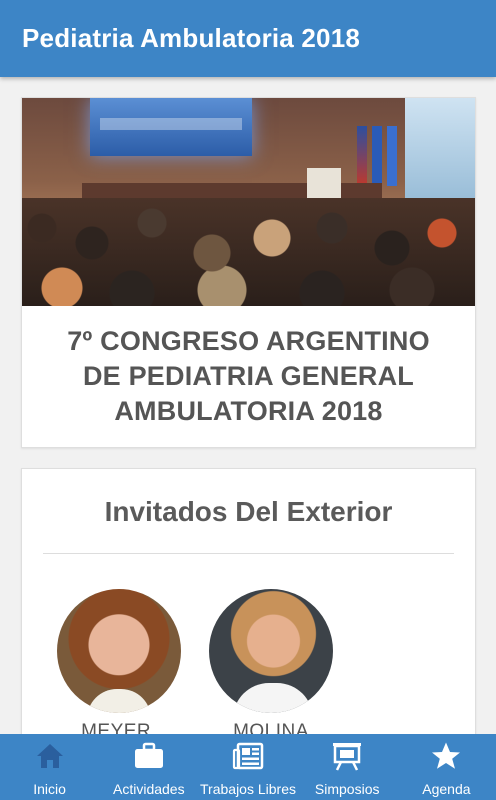  I want to click on star-icon, so click(446, 756).